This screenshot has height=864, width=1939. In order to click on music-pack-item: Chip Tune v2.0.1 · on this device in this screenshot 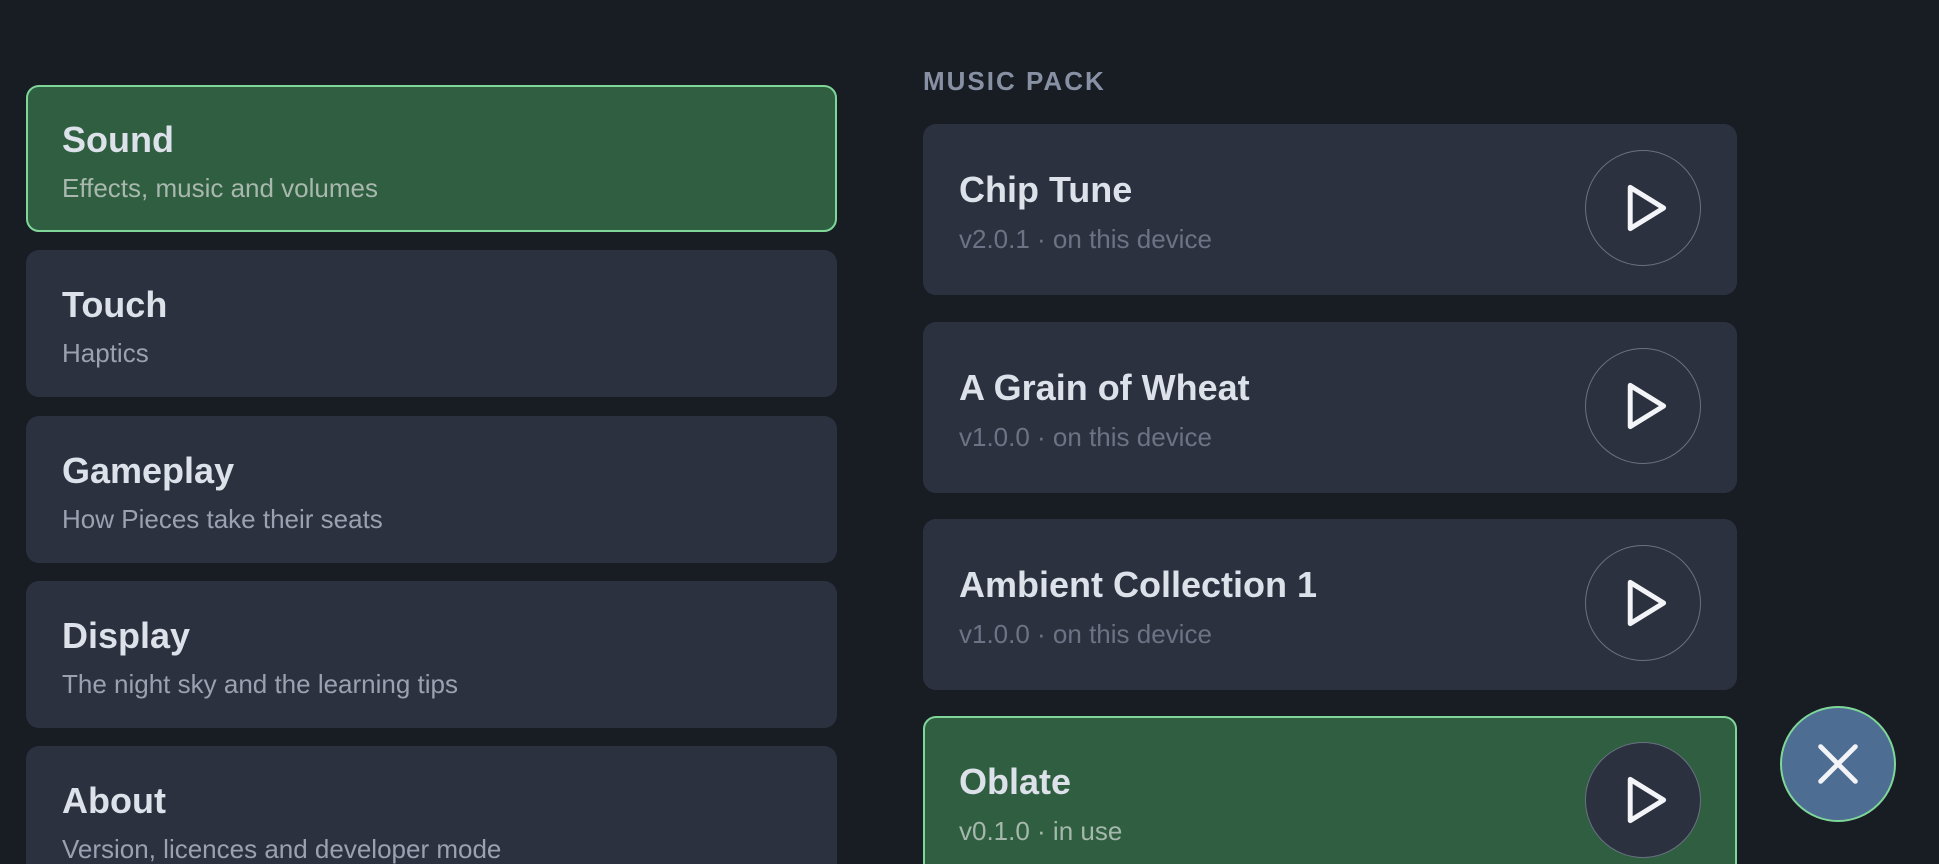, I will do `click(1330, 209)`.